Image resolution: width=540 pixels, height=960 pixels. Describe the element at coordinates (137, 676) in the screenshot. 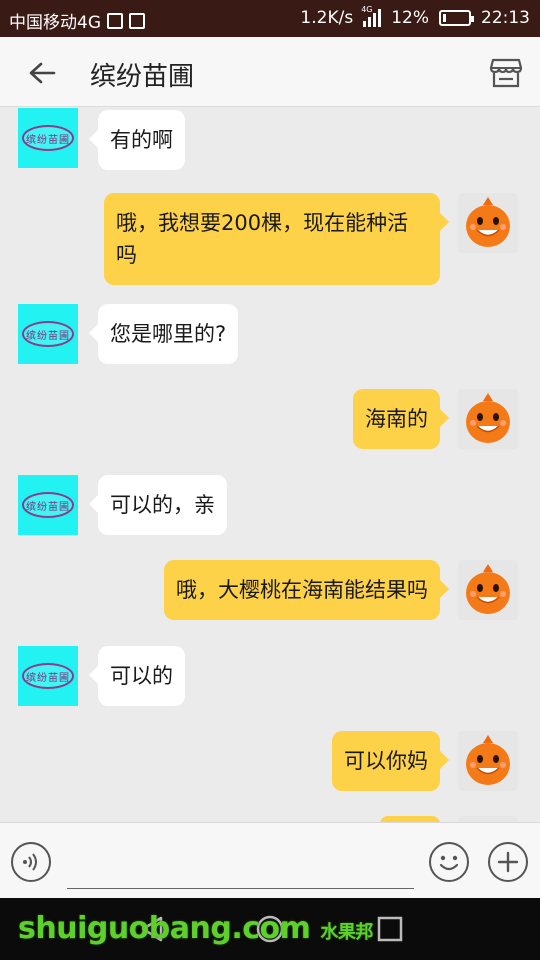

I see `message-bubble-incoming: 可以的` at that location.